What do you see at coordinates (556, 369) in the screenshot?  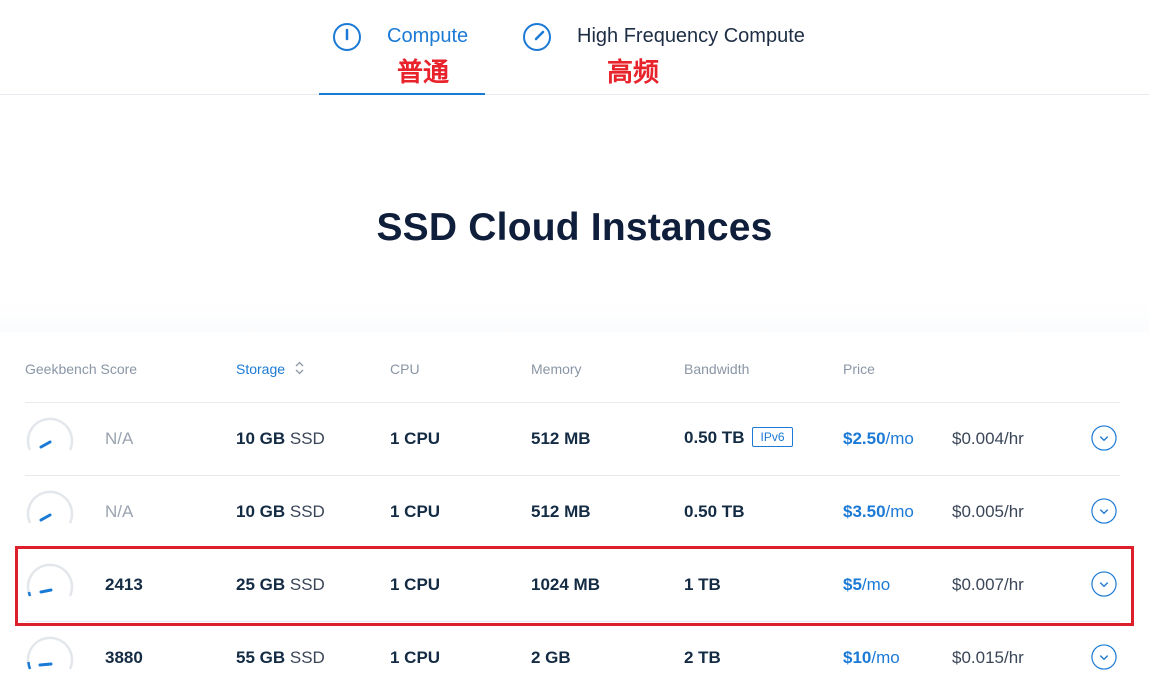 I see `column-memory: Memory` at bounding box center [556, 369].